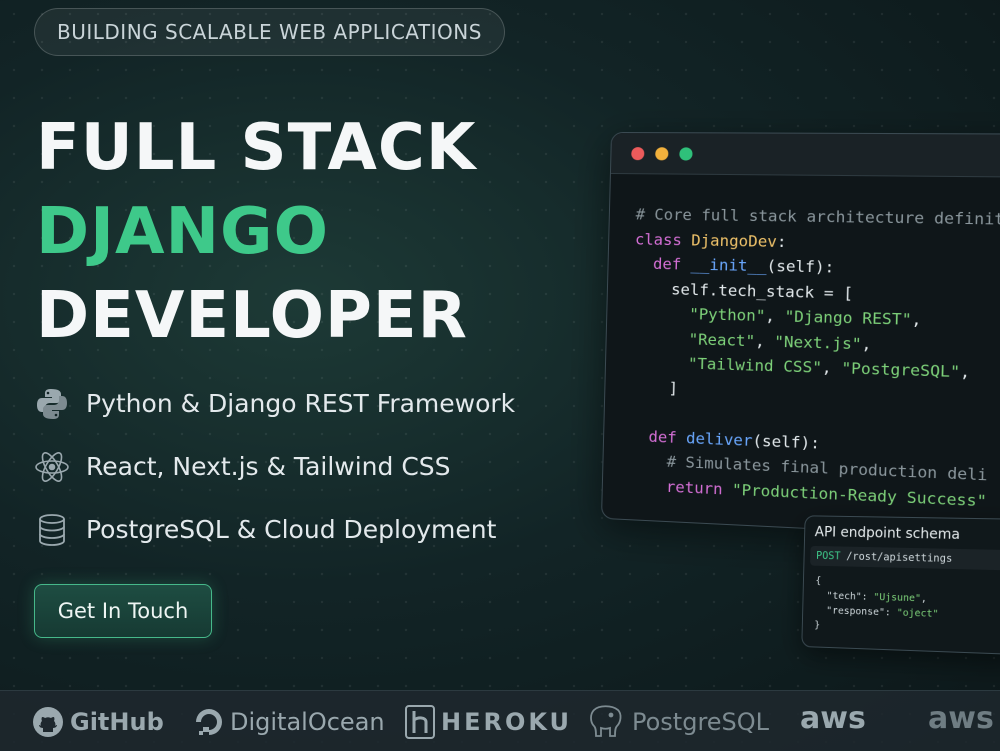  What do you see at coordinates (269, 32) in the screenshot?
I see `tagline-badge: BUILDING SCALABLE WEB APPLICATIONS` at bounding box center [269, 32].